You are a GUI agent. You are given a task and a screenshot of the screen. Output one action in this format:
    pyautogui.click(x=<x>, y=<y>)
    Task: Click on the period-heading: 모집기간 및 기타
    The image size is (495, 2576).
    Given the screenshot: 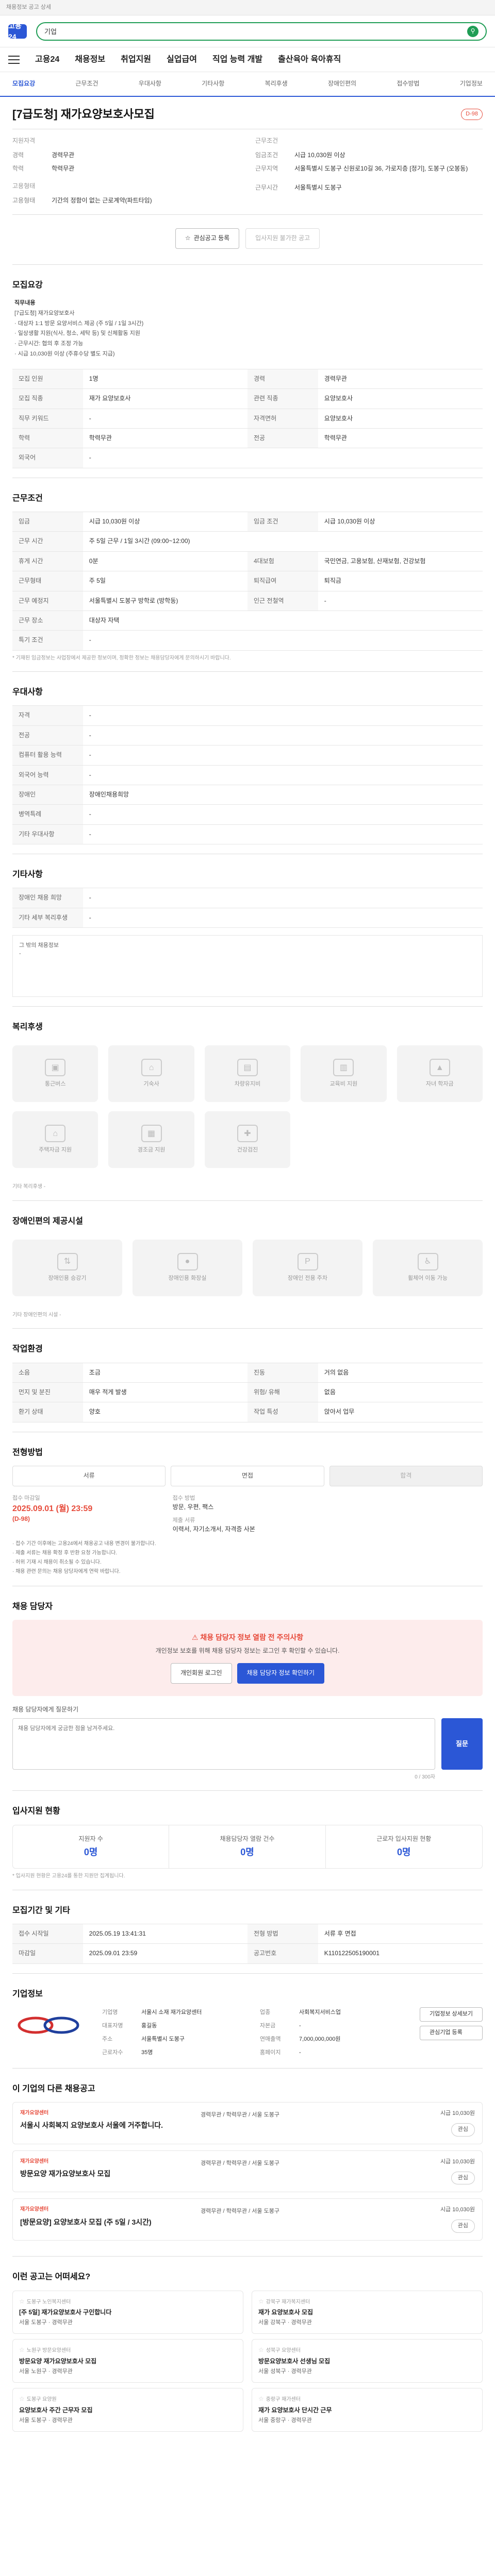 What is the action you would take?
    pyautogui.click(x=41, y=1910)
    